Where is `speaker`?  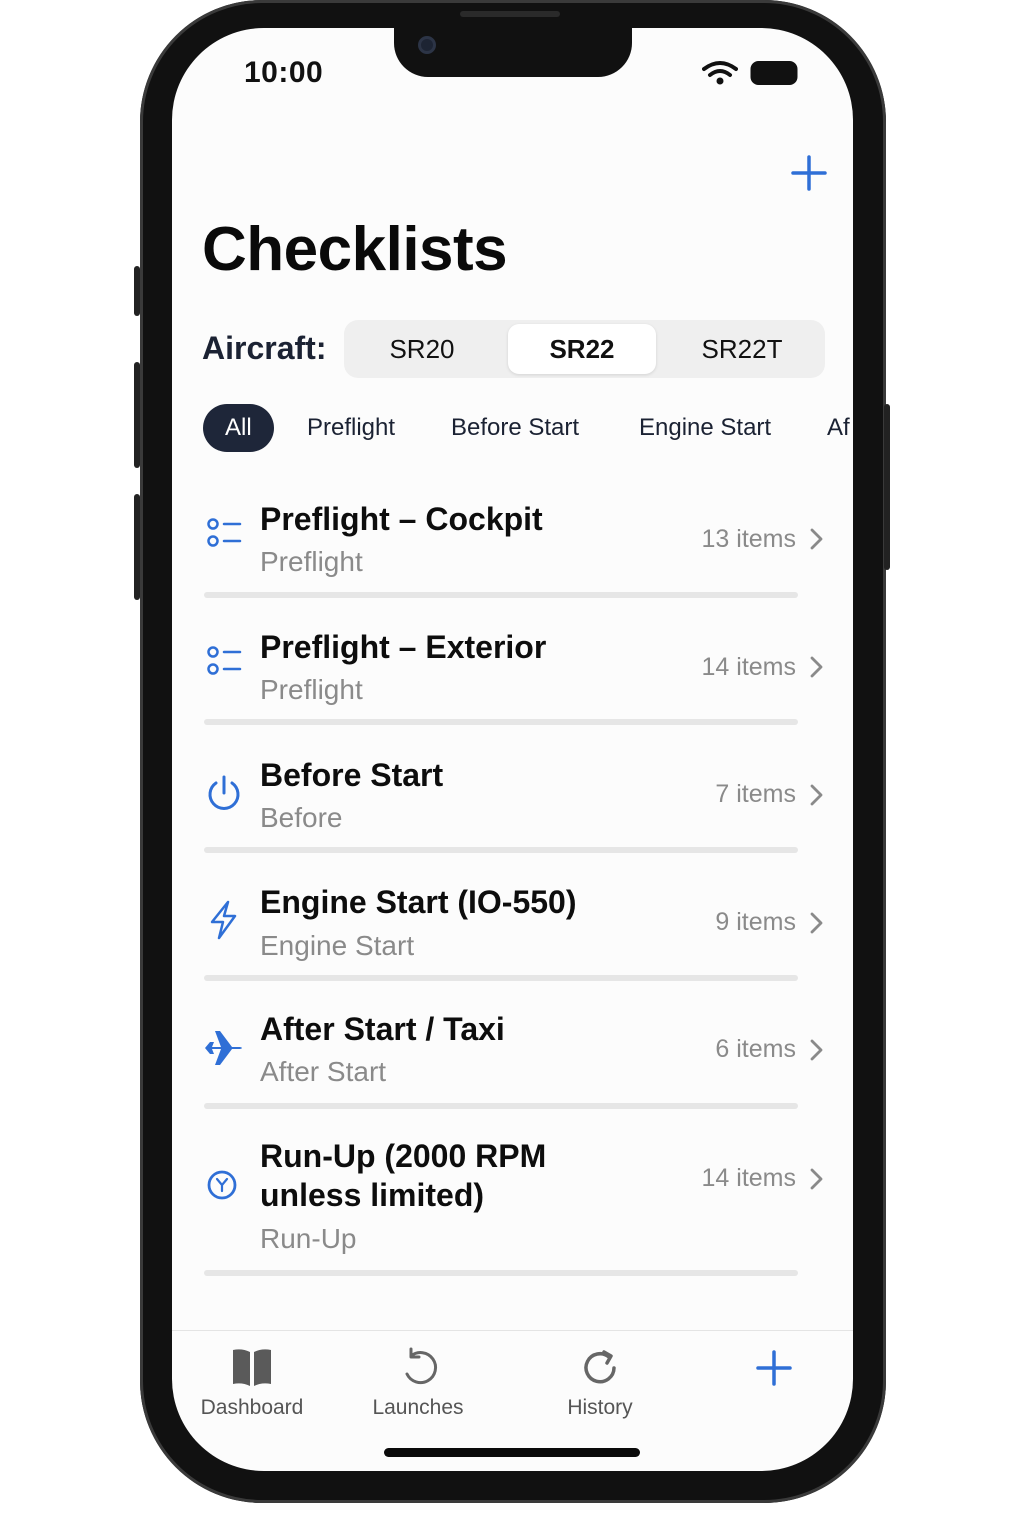
speaker is located at coordinates (510, 14).